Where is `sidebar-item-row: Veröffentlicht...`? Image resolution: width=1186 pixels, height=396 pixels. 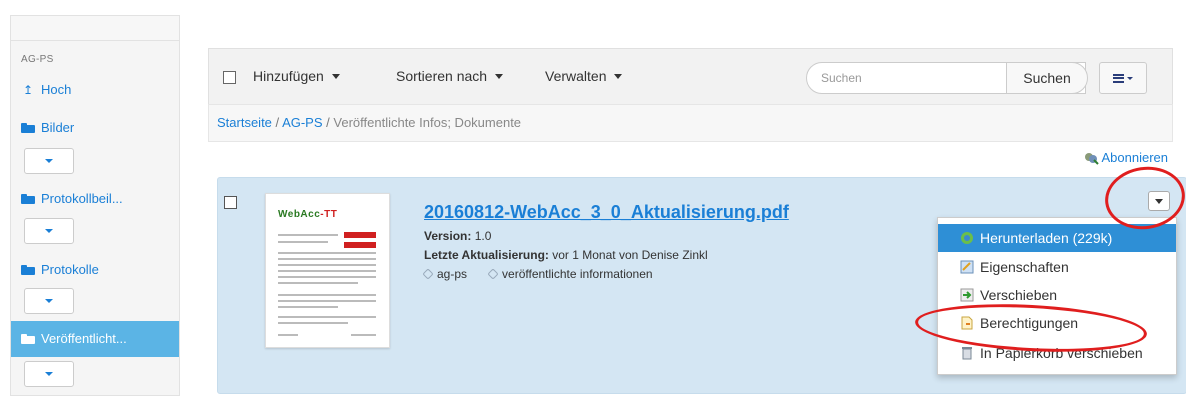 sidebar-item-row: Veröffentlicht... is located at coordinates (74, 338).